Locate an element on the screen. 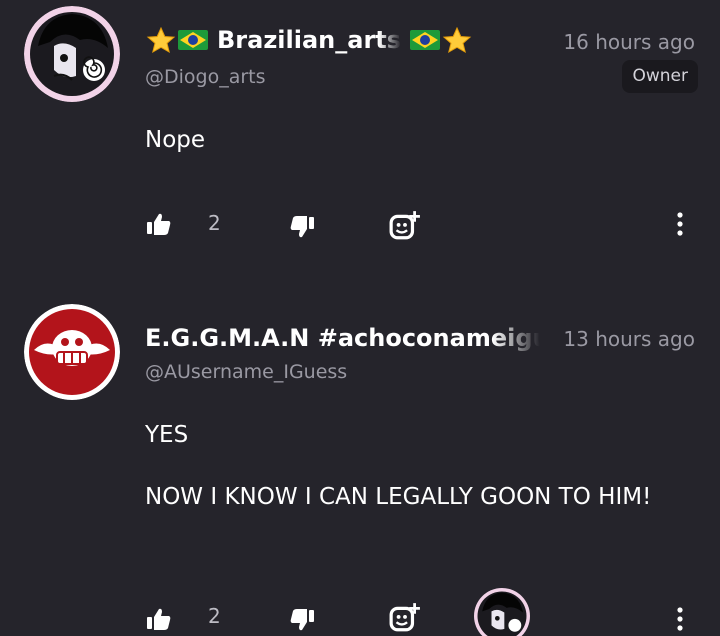 The width and height of the screenshot is (720, 636). author-name: Brazilian_arts is located at coordinates (309, 40).